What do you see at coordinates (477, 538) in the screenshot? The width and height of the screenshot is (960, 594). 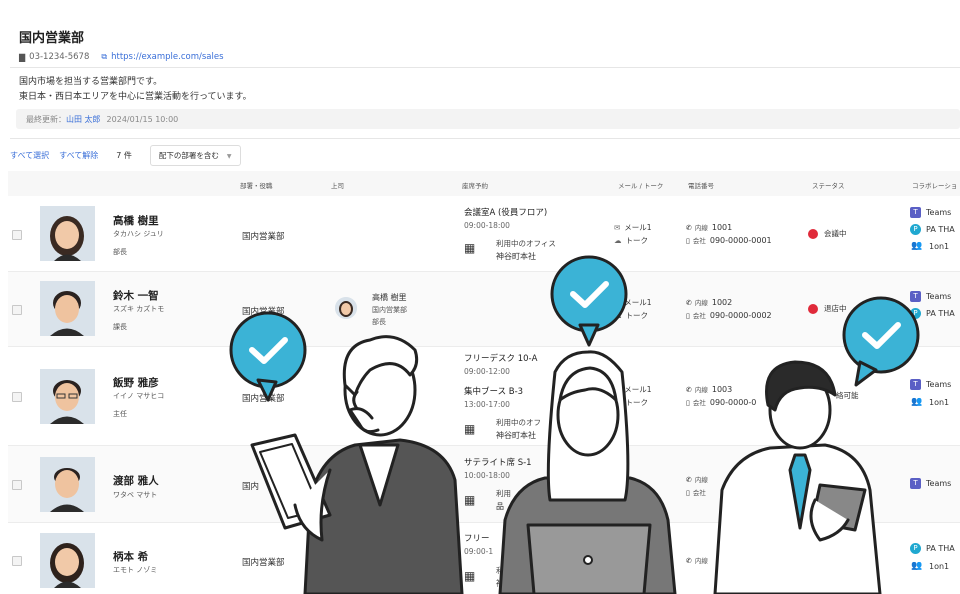 I see `seat-reservation: フリー` at bounding box center [477, 538].